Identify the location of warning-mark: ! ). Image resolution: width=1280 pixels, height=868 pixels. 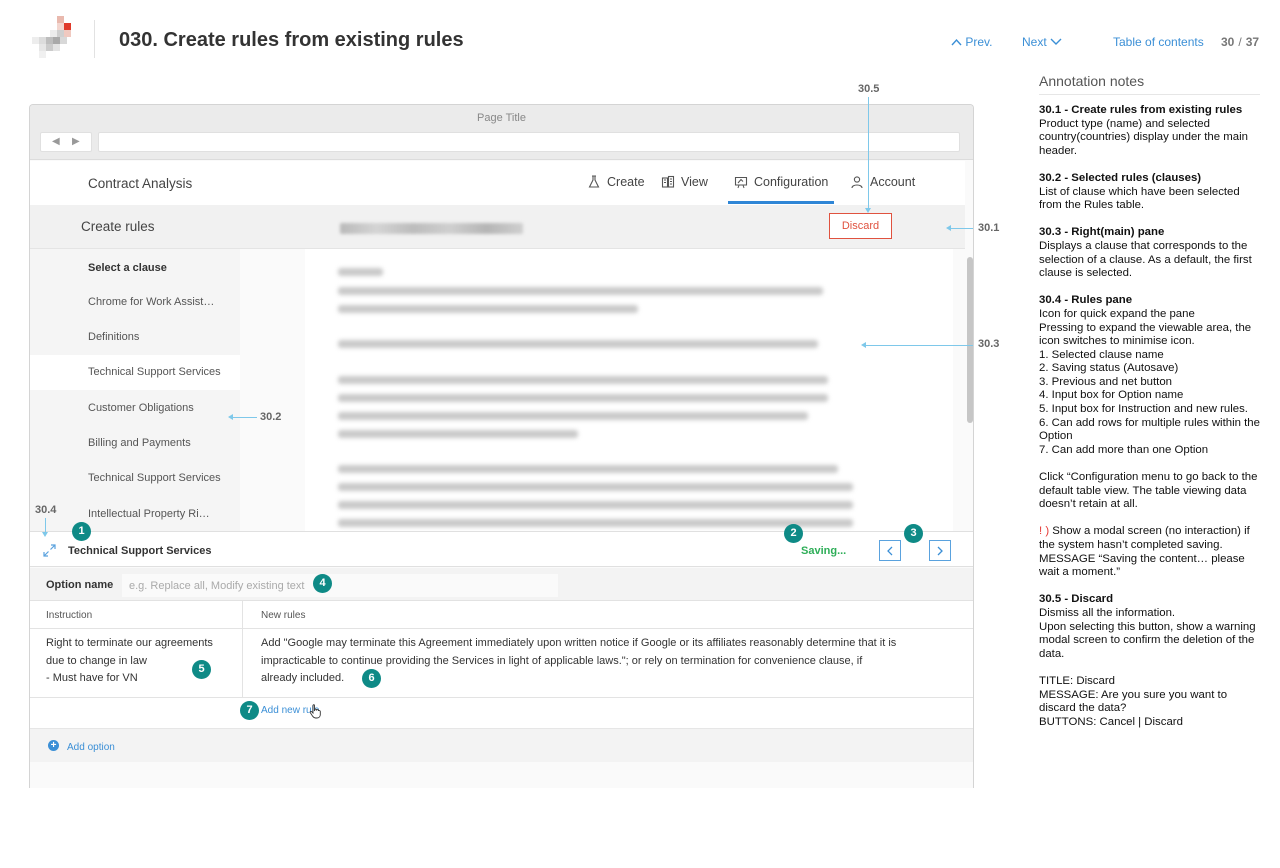
(1044, 531).